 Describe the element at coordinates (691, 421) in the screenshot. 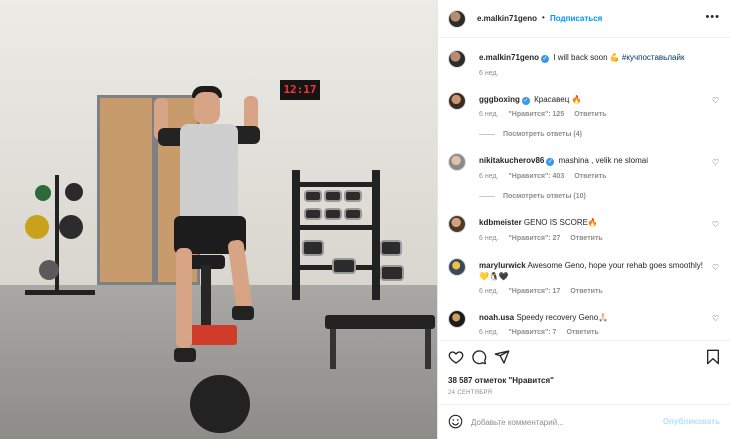

I see `publish-button: Опубликовать` at that location.